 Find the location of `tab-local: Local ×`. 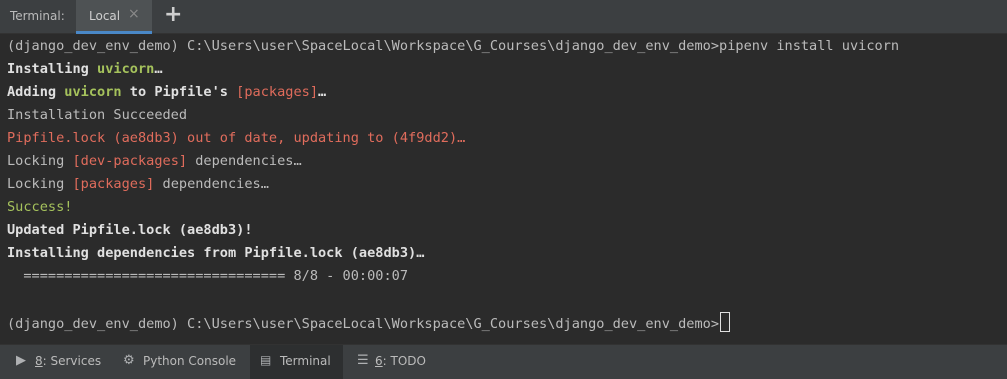

tab-local: Local × is located at coordinates (114, 17).